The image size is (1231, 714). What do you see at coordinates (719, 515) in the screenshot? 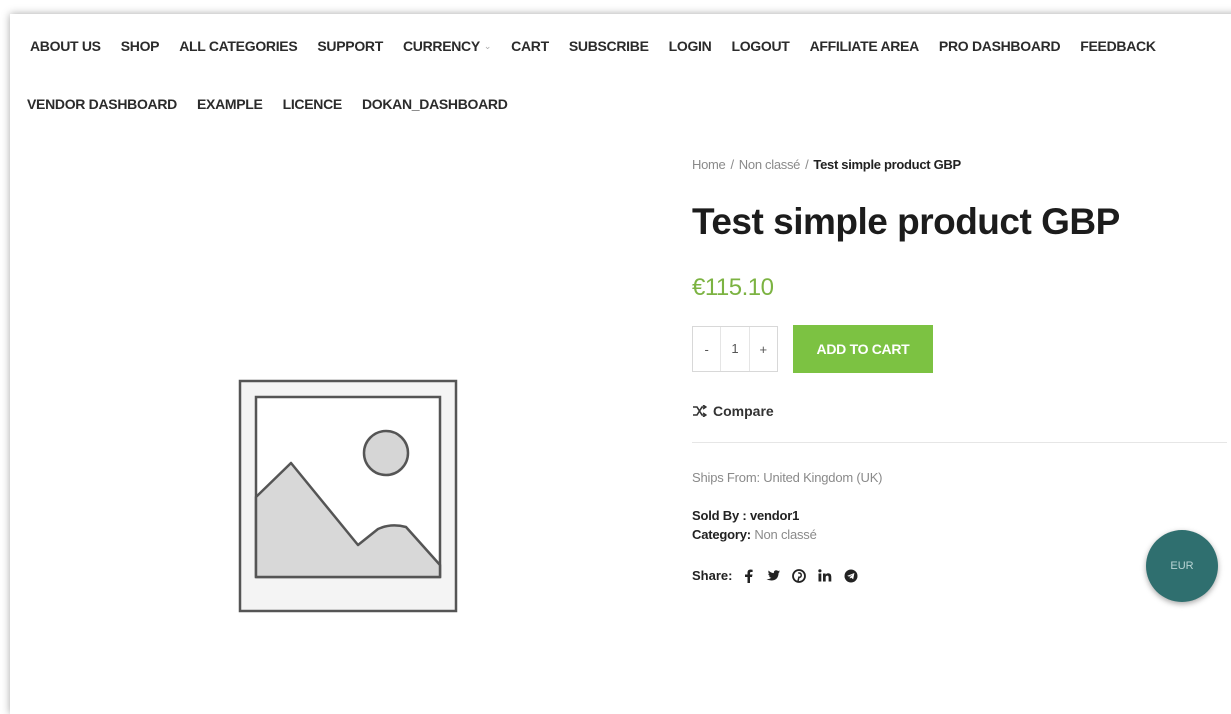
I see `sold-by-label: Sold By :` at bounding box center [719, 515].